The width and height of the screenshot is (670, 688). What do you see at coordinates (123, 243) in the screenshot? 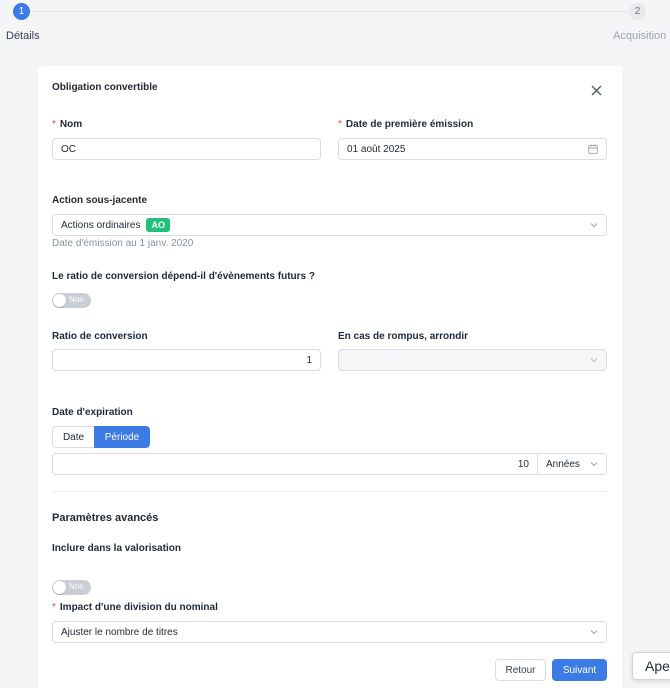
I see `action-hint: Date d'émission au 1 janv. 2020` at bounding box center [123, 243].